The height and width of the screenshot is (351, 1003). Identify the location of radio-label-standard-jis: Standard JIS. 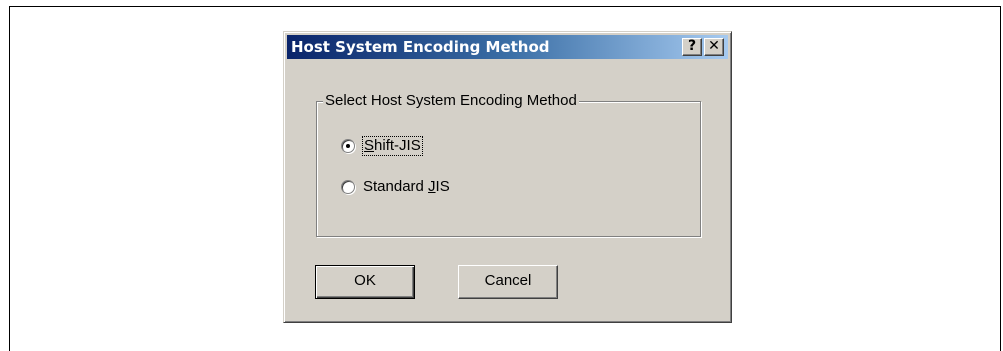
(406, 187).